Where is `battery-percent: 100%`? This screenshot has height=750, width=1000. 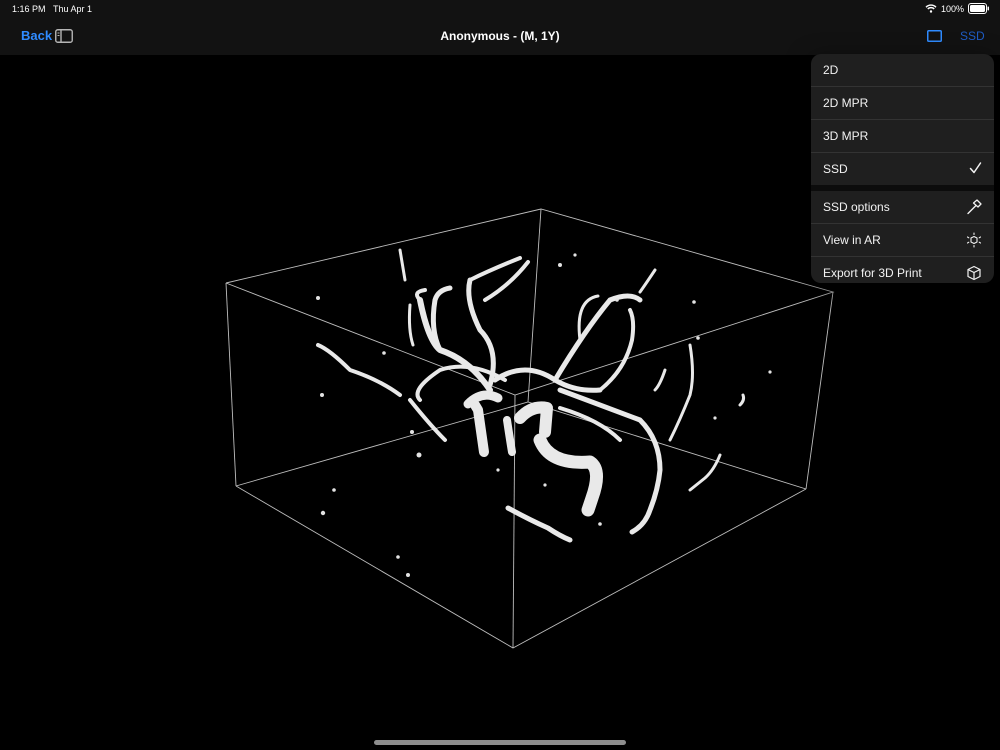
battery-percent: 100% is located at coordinates (952, 8).